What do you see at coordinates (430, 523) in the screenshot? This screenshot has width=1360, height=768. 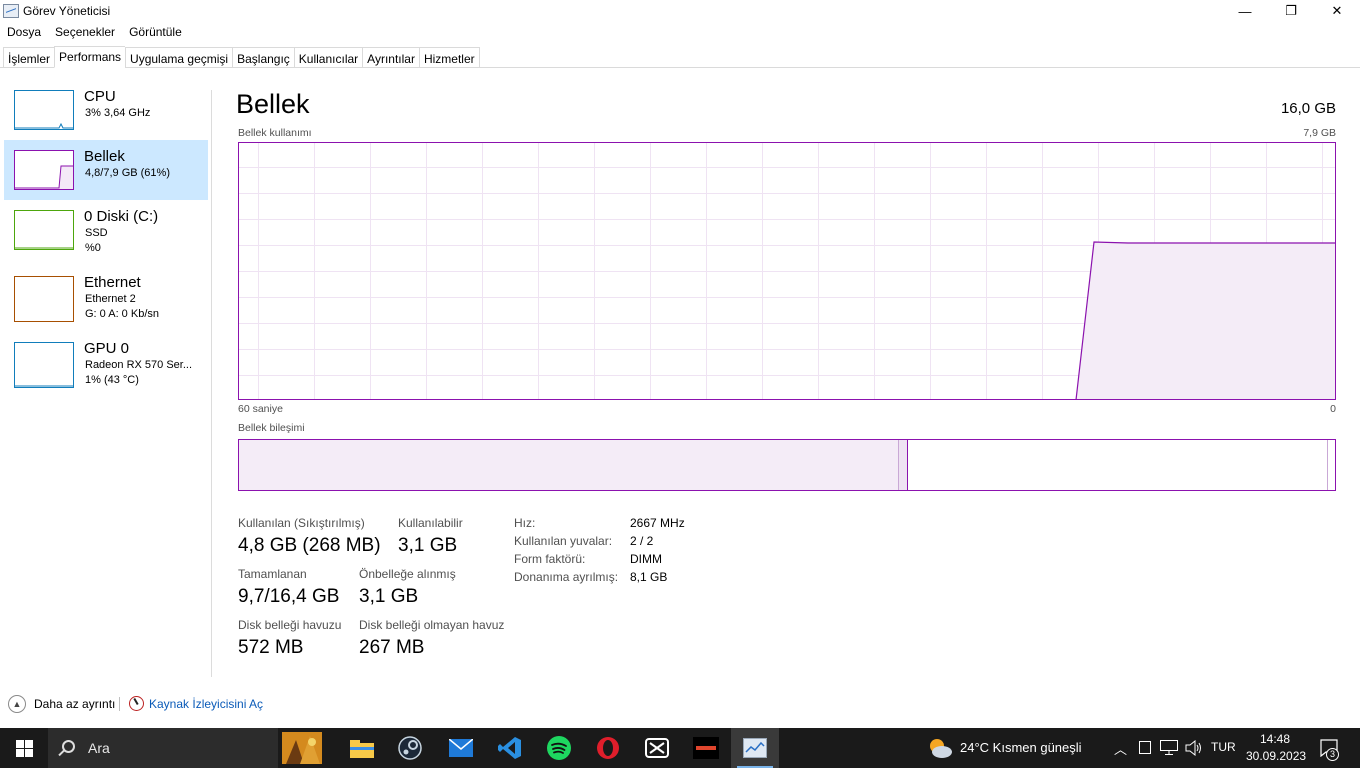 I see `available-label: Kullanılabilir` at bounding box center [430, 523].